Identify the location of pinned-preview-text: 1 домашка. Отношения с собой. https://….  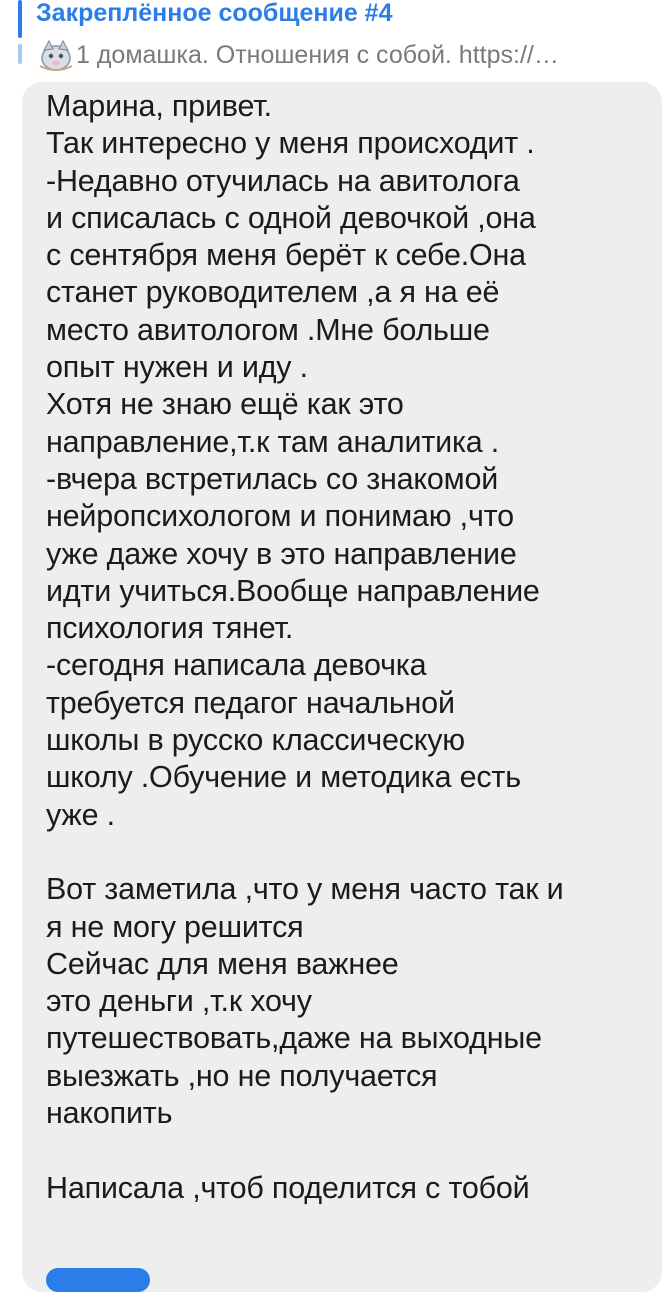
(317, 55).